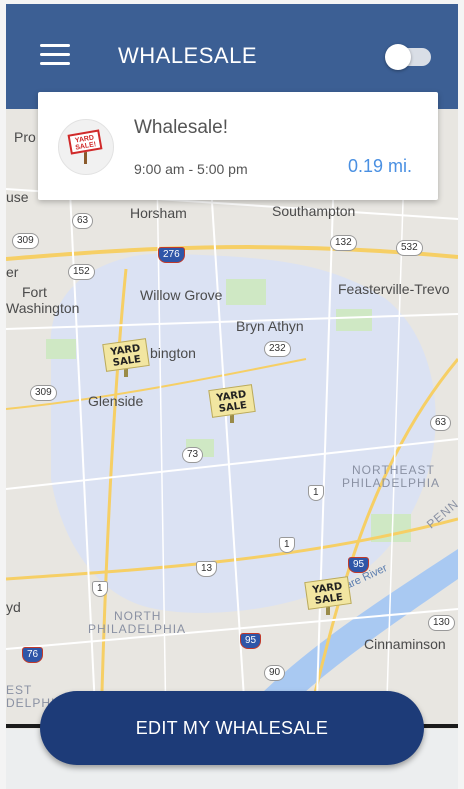 The width and height of the screenshot is (464, 789). What do you see at coordinates (116, 401) in the screenshot?
I see `map-place-label: Glenside` at bounding box center [116, 401].